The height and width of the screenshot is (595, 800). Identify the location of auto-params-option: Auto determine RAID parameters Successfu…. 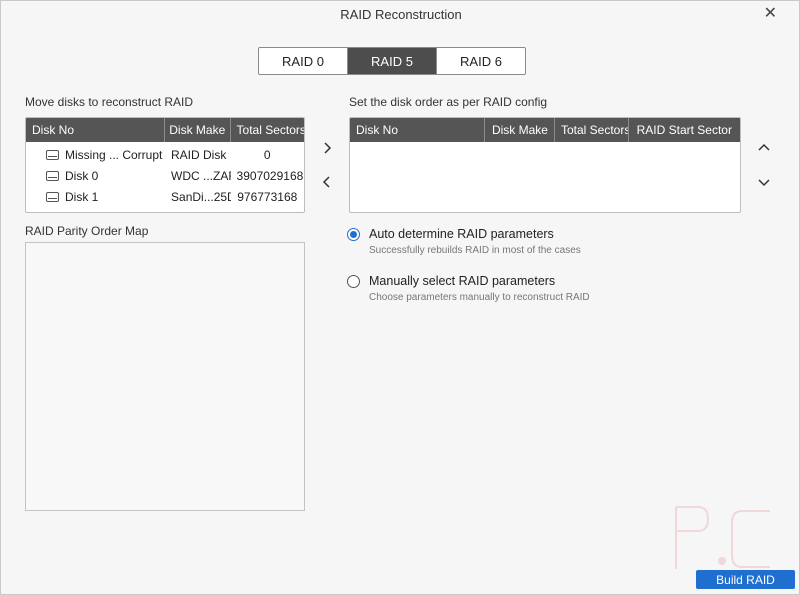
(464, 241).